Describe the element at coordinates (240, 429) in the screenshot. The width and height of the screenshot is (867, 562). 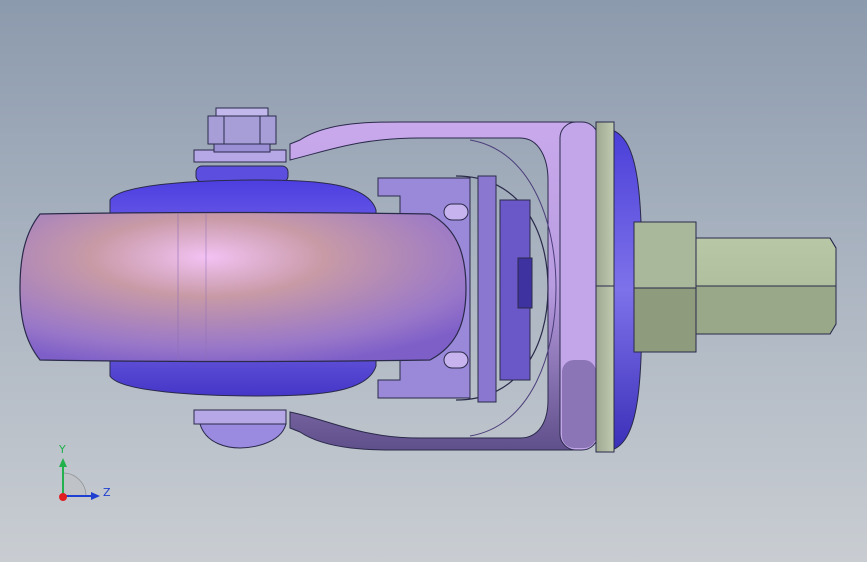
I see `axle-bolt-bottom` at that location.